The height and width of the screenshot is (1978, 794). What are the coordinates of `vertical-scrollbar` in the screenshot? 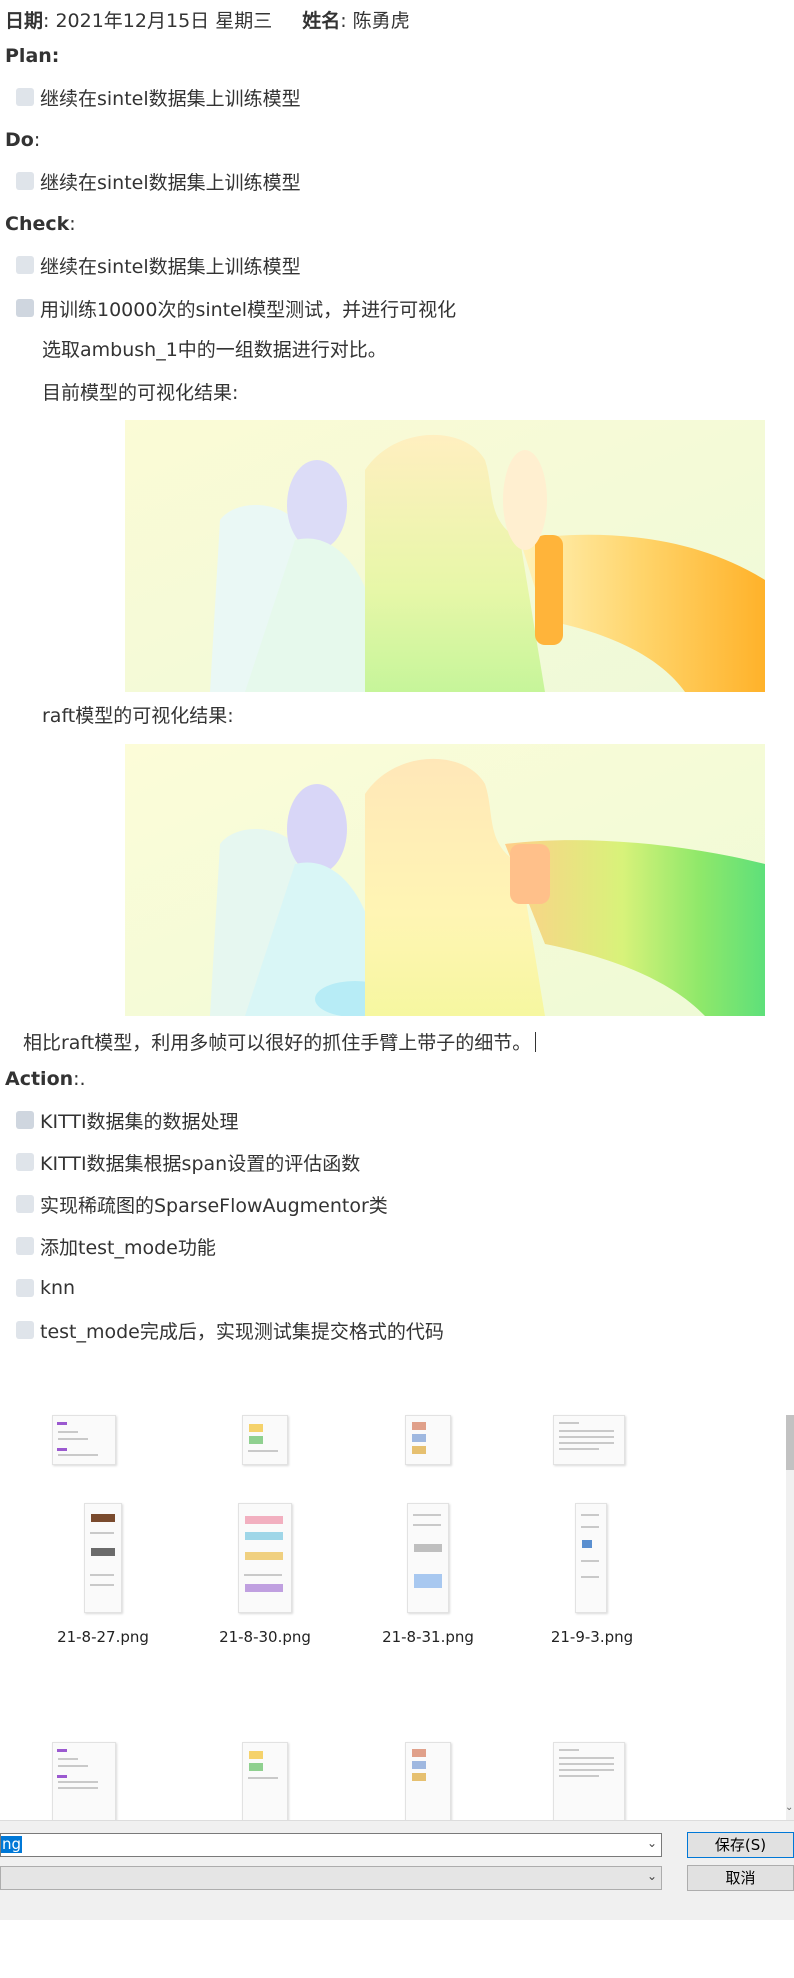 It's located at (790, 1617).